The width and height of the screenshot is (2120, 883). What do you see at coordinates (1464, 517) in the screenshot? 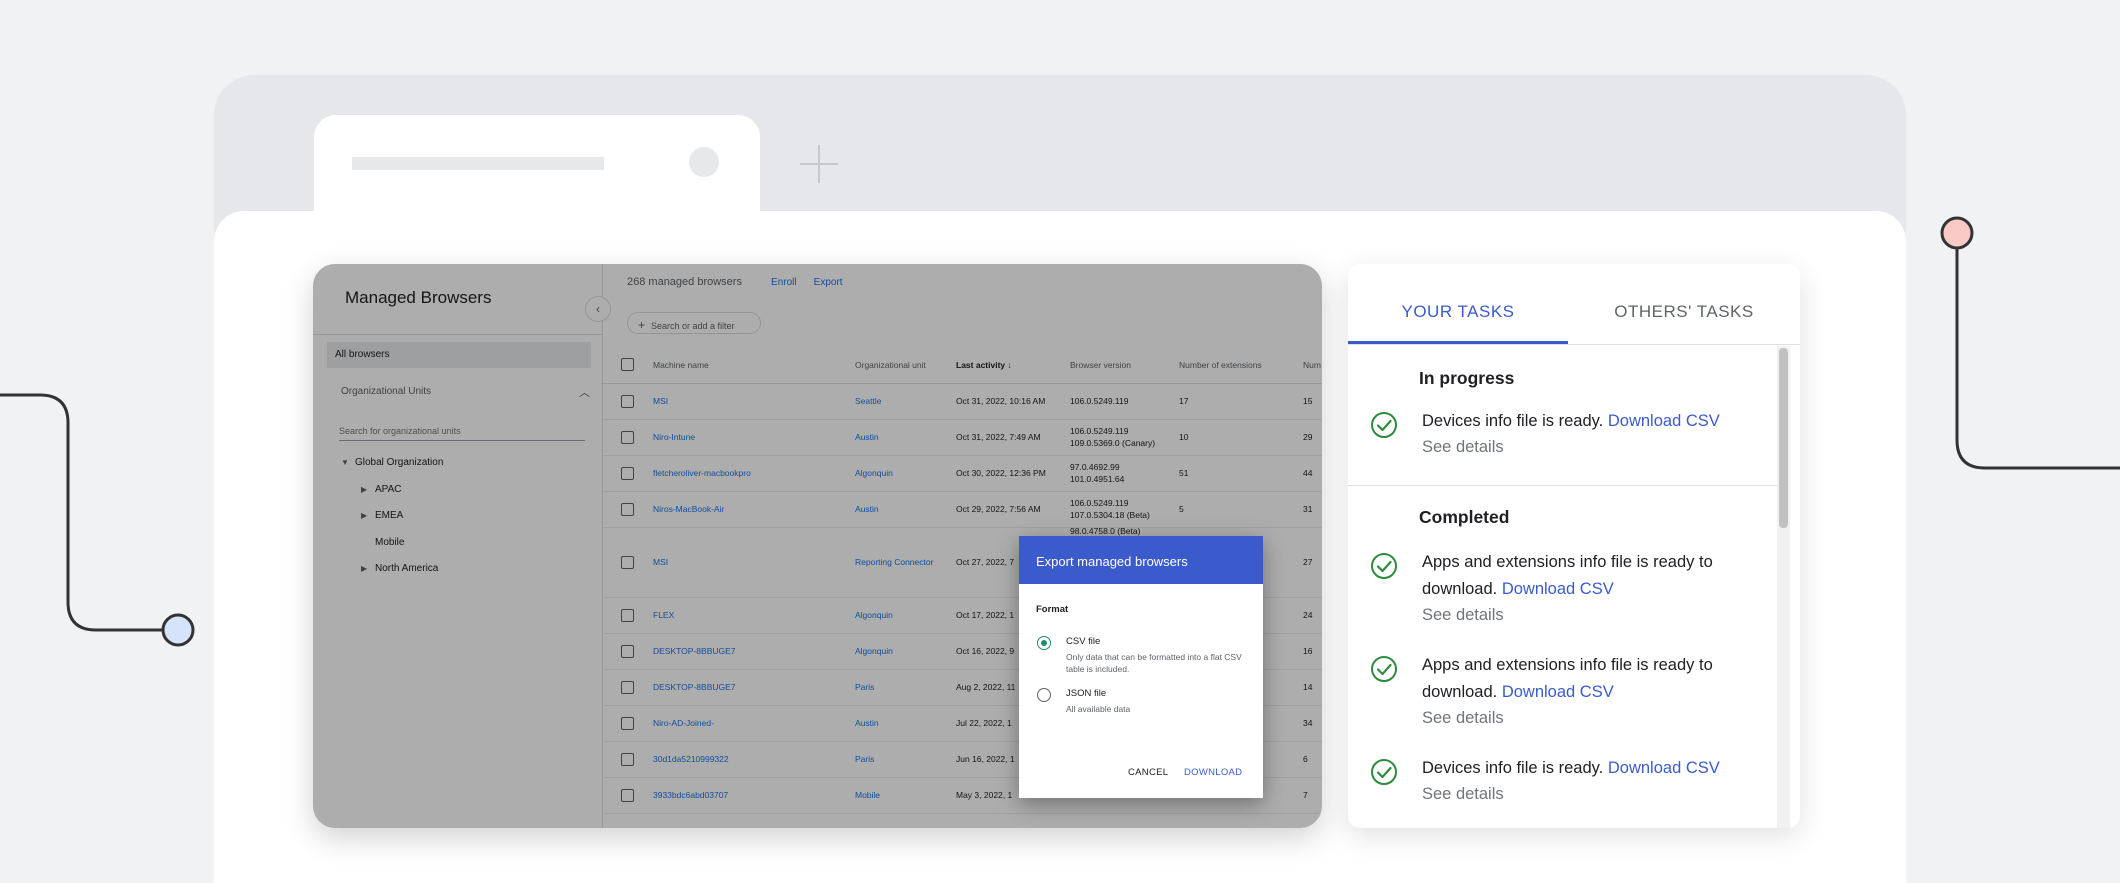
I see `completed-heading: Completed` at bounding box center [1464, 517].